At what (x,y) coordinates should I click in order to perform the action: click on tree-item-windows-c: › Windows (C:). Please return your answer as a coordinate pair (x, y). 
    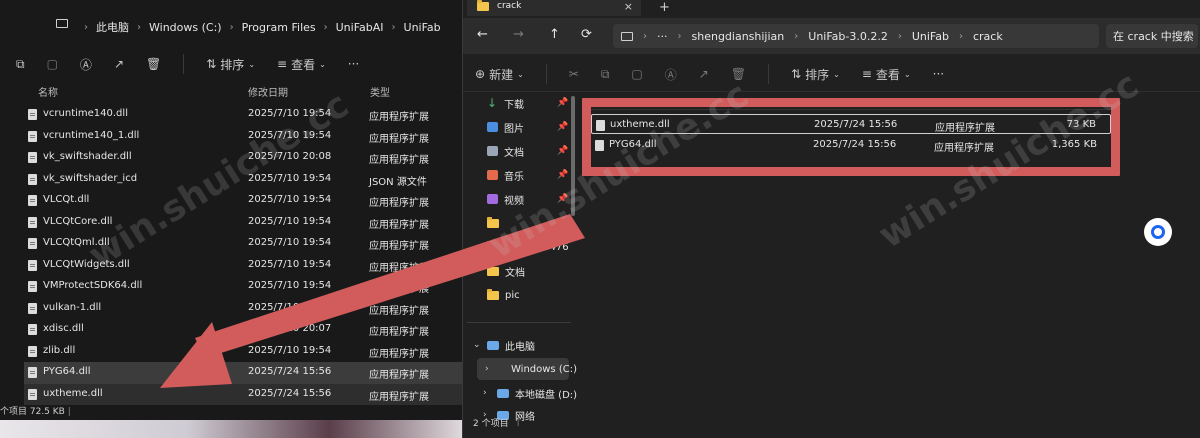
    Looking at the image, I should click on (527, 369).